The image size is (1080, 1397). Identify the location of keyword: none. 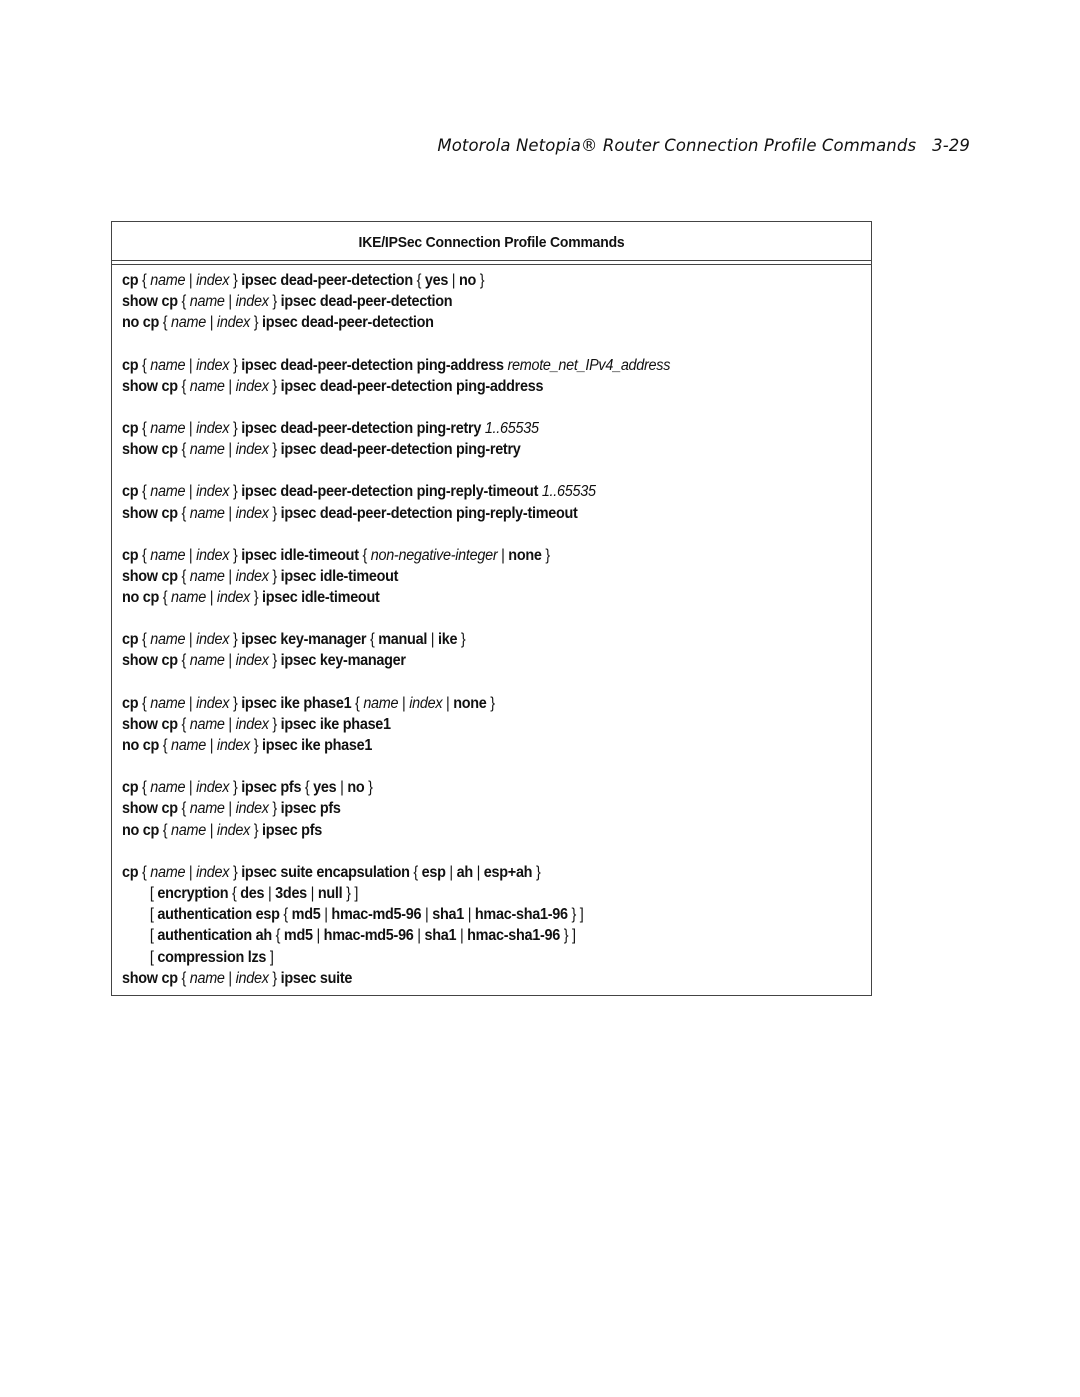
(470, 703).